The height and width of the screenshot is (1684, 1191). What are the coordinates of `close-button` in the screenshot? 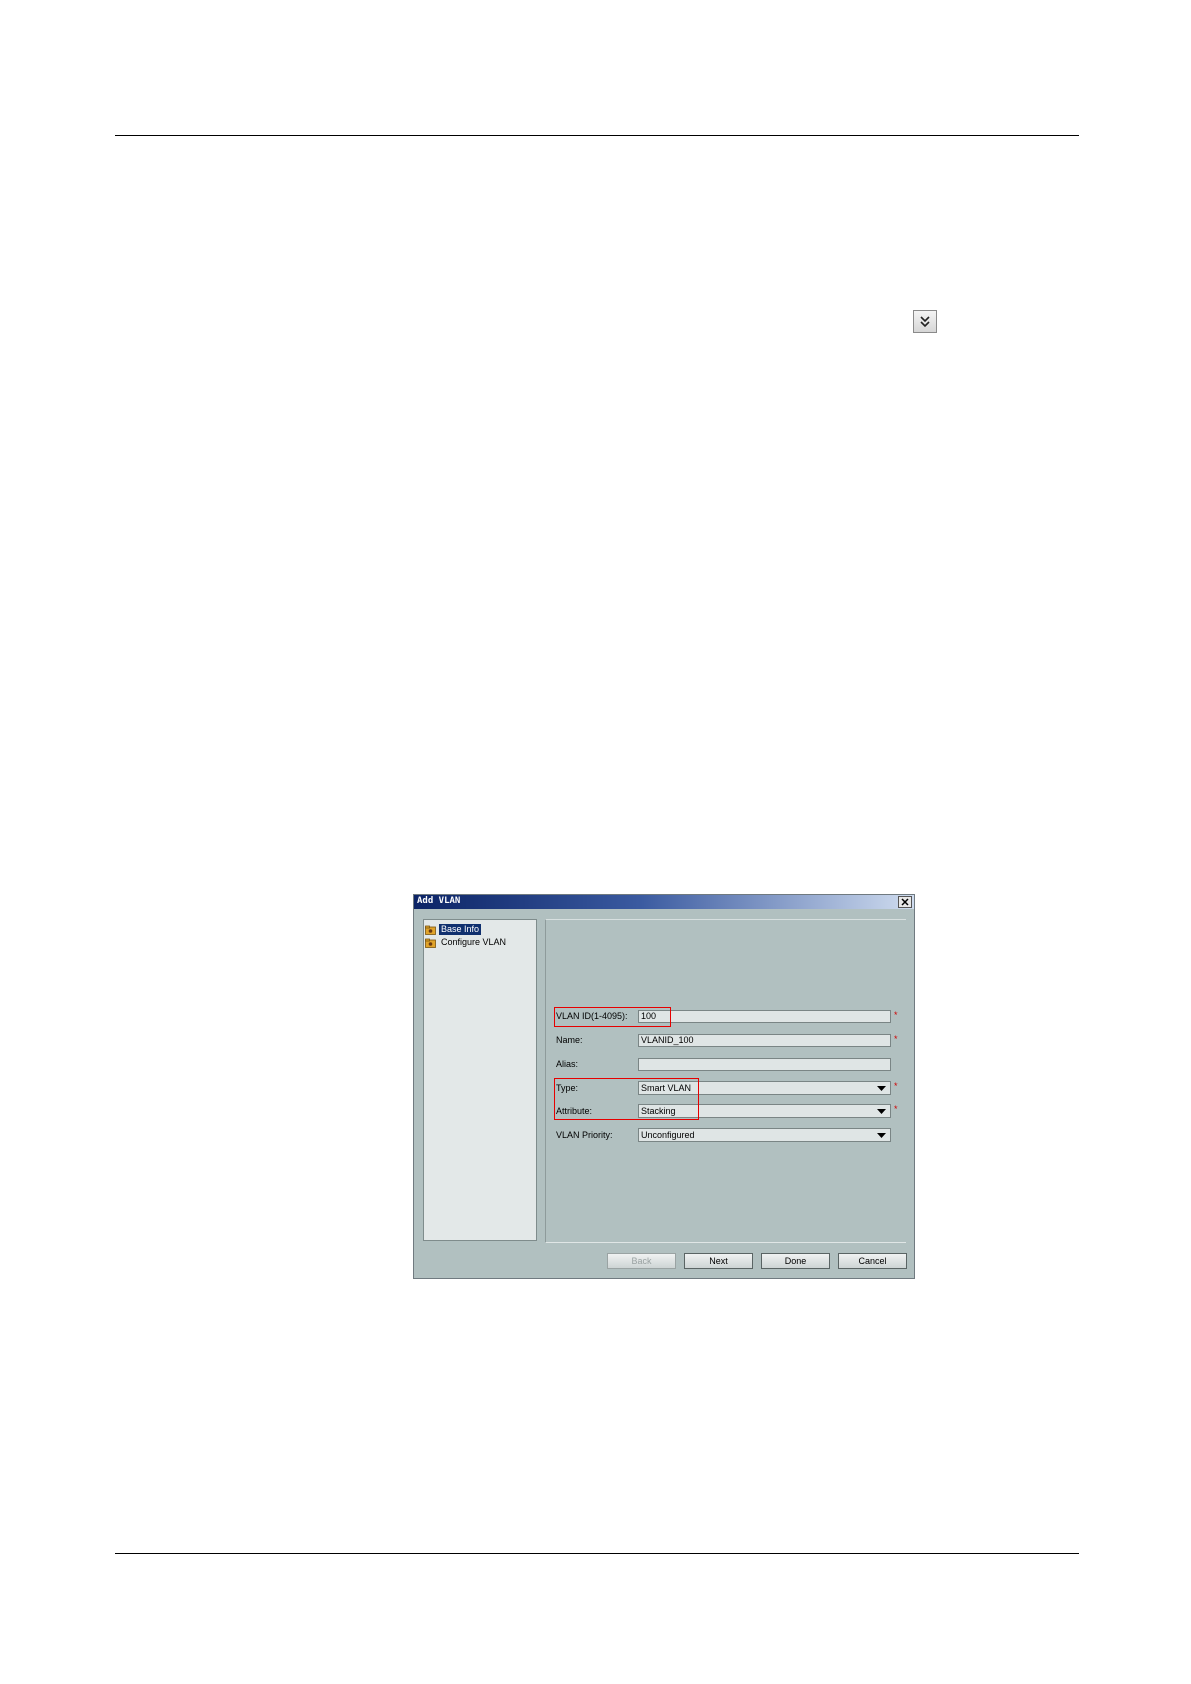 It's located at (905, 902).